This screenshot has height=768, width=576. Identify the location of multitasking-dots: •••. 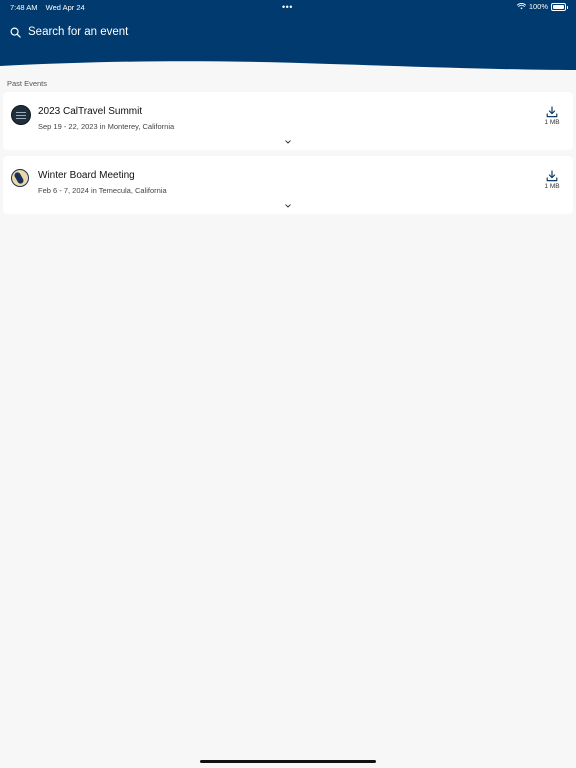
(287, 7).